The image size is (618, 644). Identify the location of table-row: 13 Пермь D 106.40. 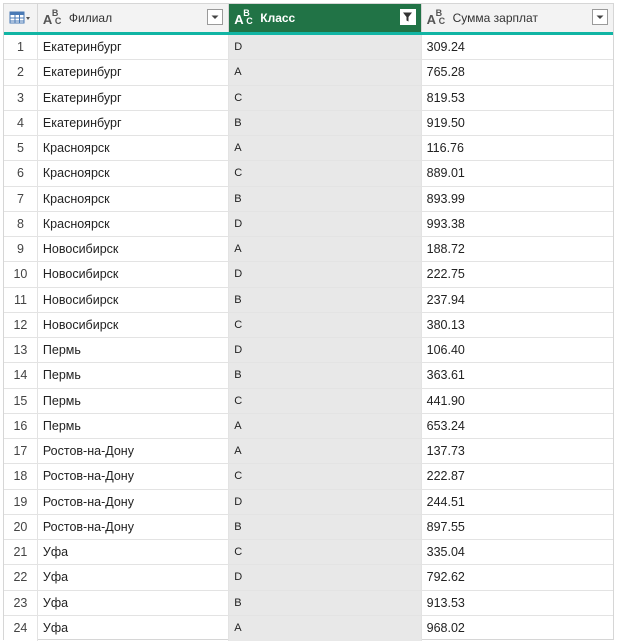
(308, 351).